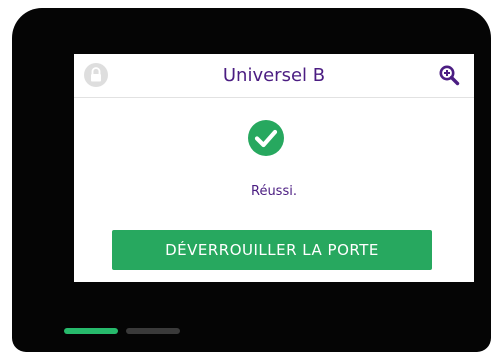 This screenshot has width=503, height=352. Describe the element at coordinates (272, 250) in the screenshot. I see `unlock-door-button: DÉVERROUILLER LA PORTE` at that location.